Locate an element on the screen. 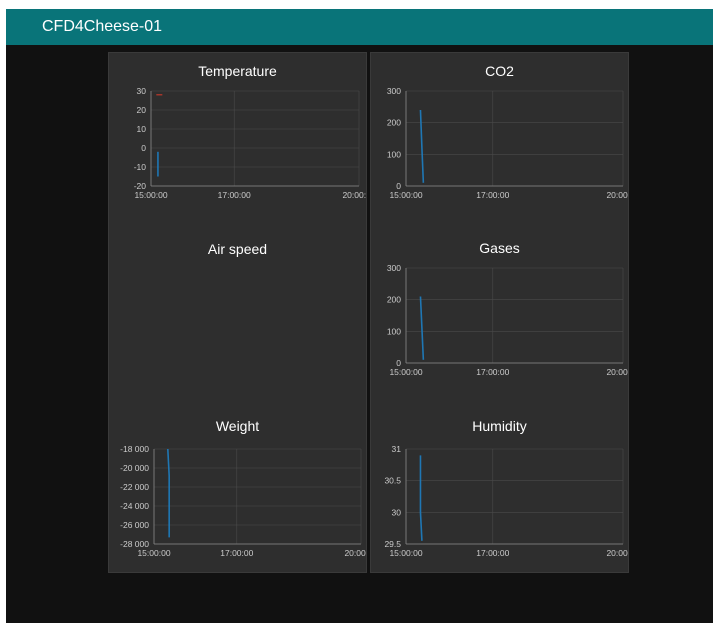 Image resolution: width=719 pixels, height=629 pixels. app-header: CFD4Cheese-01 is located at coordinates (359, 27).